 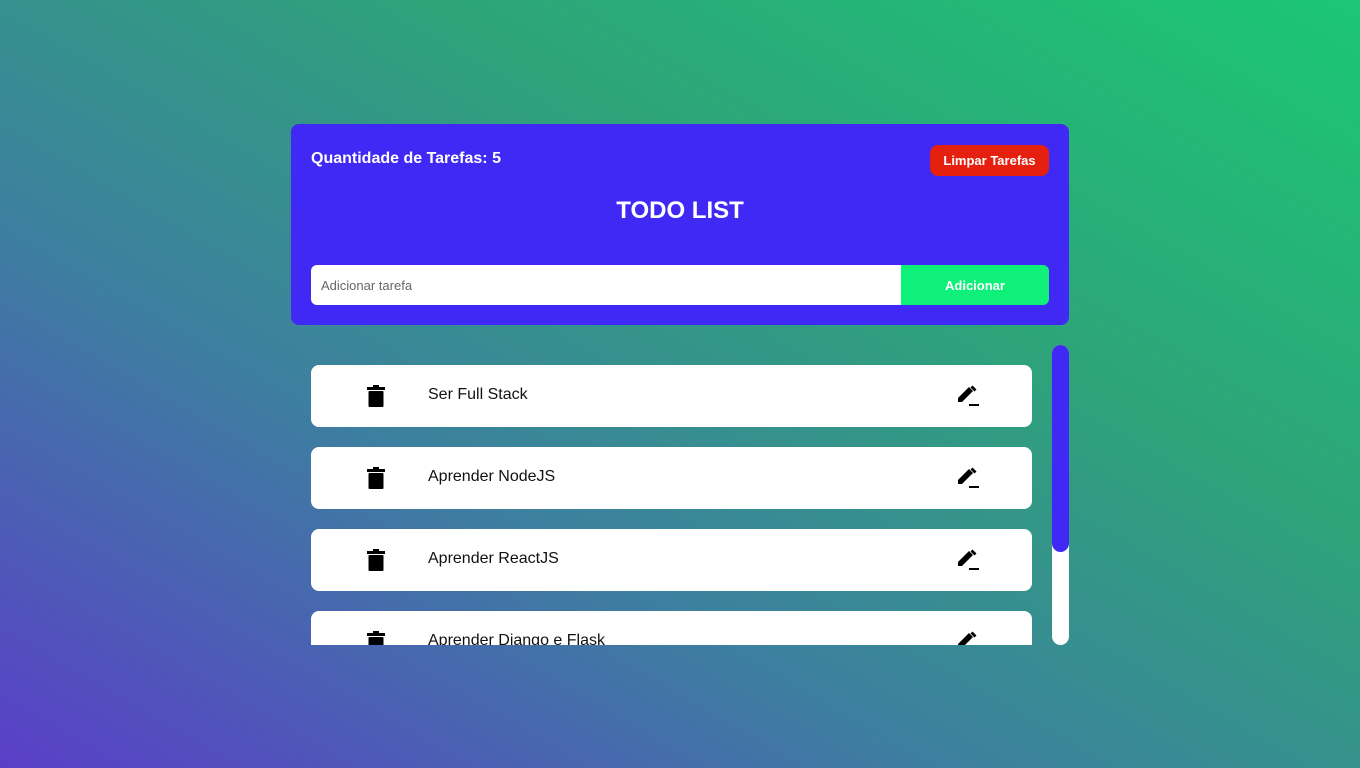 I want to click on add-task-button: Adicionar, so click(x=975, y=285).